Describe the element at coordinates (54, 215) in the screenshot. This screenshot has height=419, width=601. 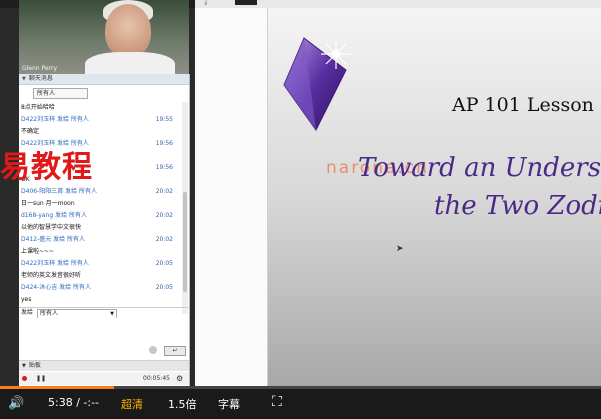
I see `chat-message-content: d168-yang 发给 所有人` at that location.